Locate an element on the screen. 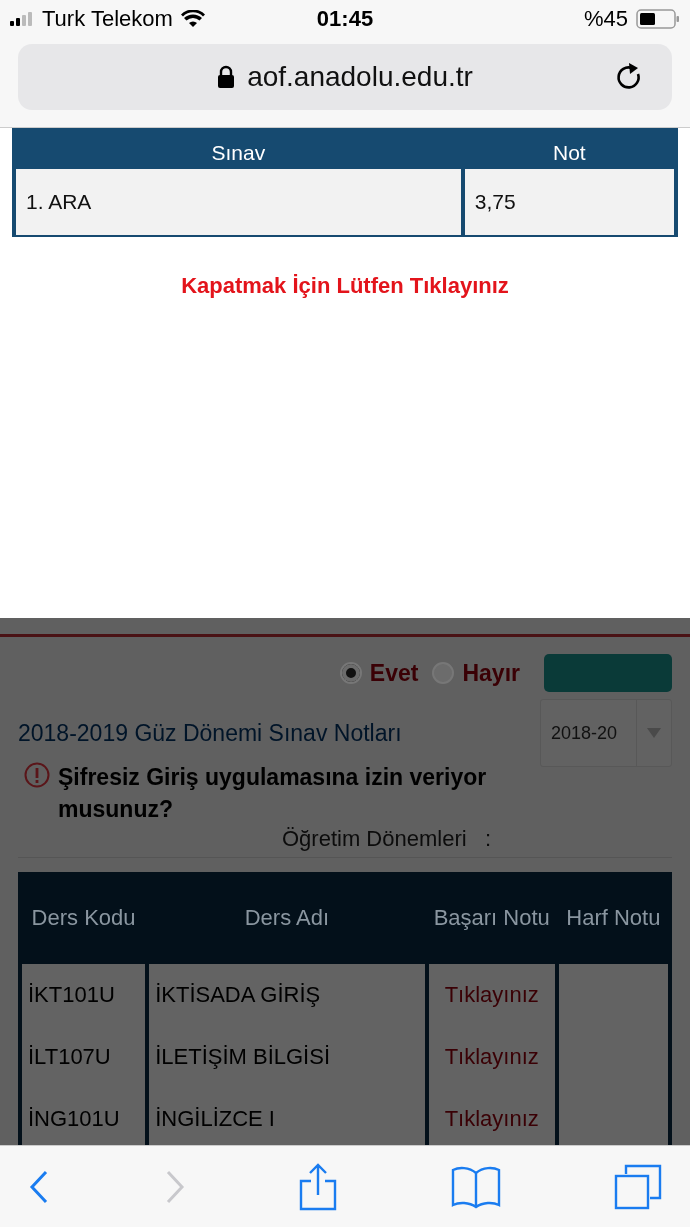 The image size is (690, 1227). battery-icon is located at coordinates (658, 19).